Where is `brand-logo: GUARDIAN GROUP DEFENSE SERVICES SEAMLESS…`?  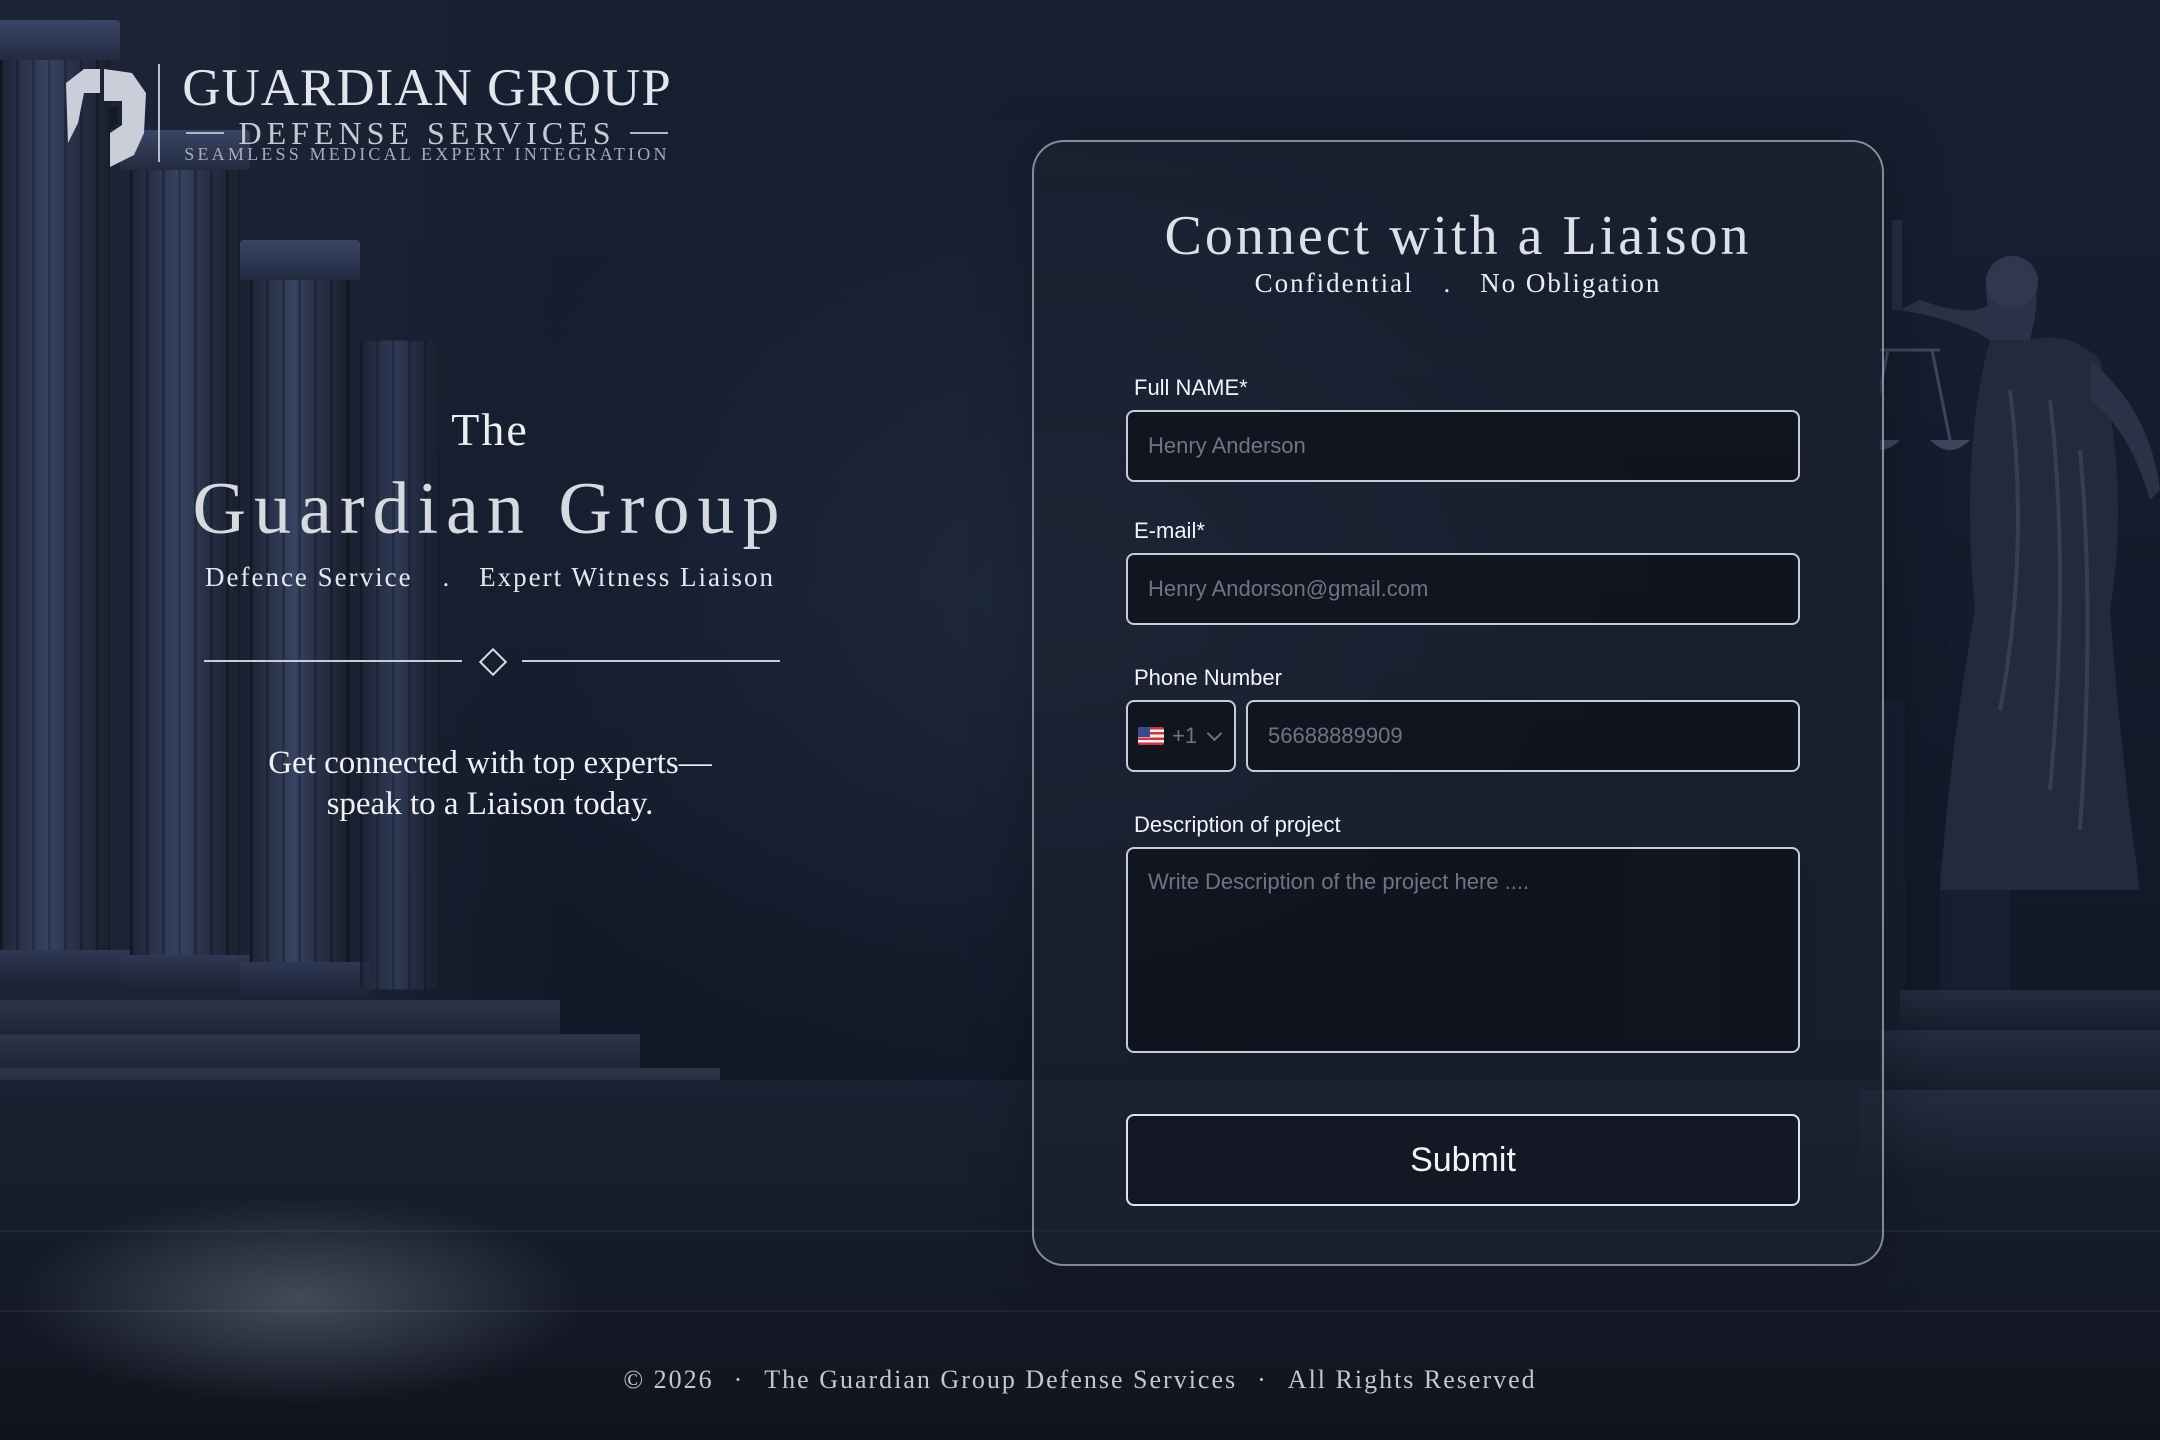 brand-logo: GUARDIAN GROUP DEFENSE SERVICES SEAMLESS… is located at coordinates (370, 113).